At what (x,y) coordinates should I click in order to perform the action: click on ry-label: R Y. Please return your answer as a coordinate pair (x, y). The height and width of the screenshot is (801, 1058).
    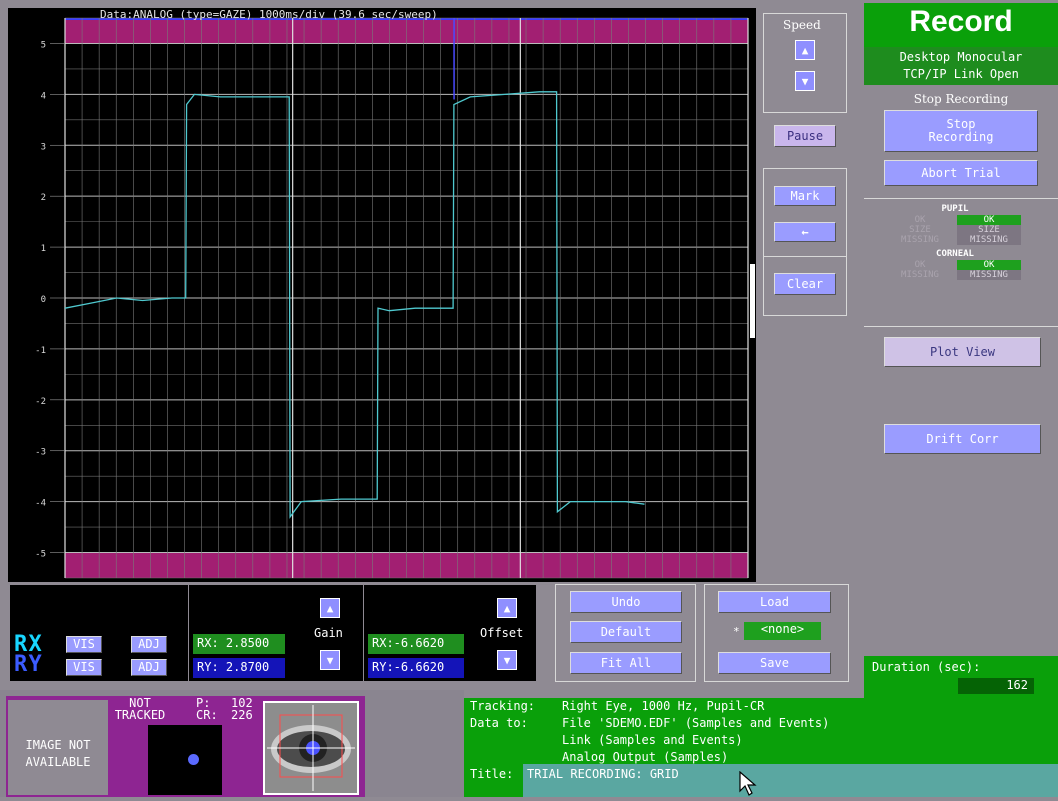
    Looking at the image, I should click on (28, 664).